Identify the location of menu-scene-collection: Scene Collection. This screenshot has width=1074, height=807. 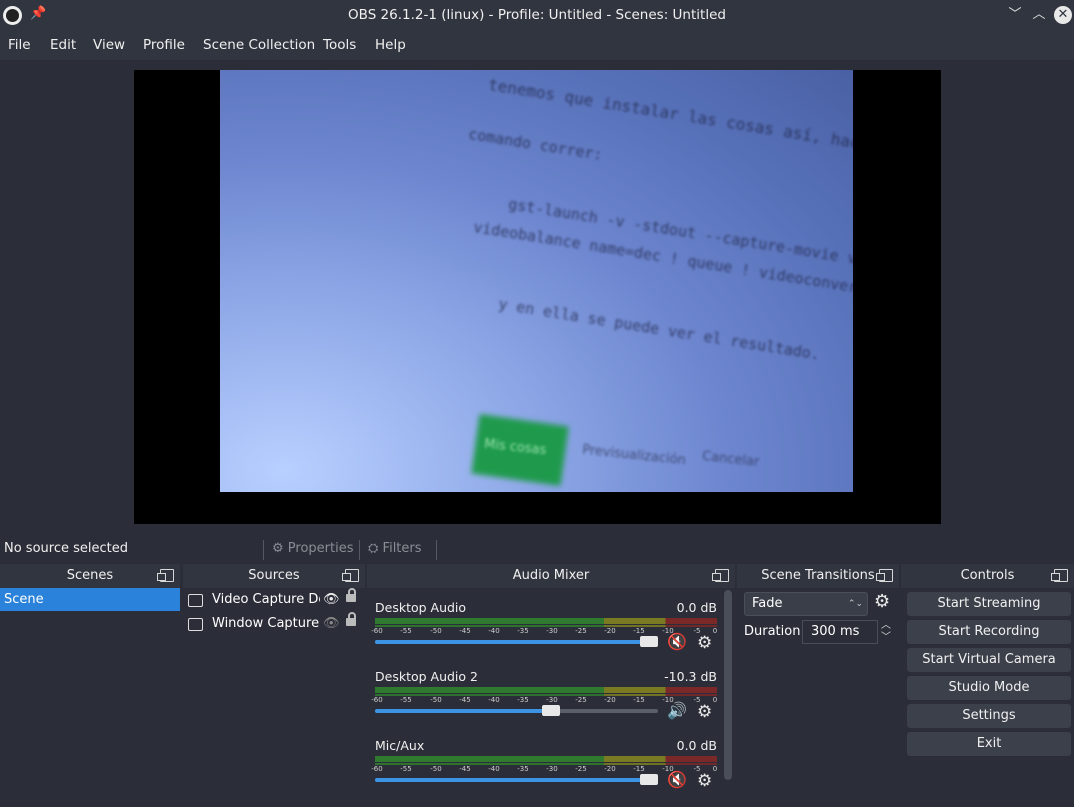
(259, 45).